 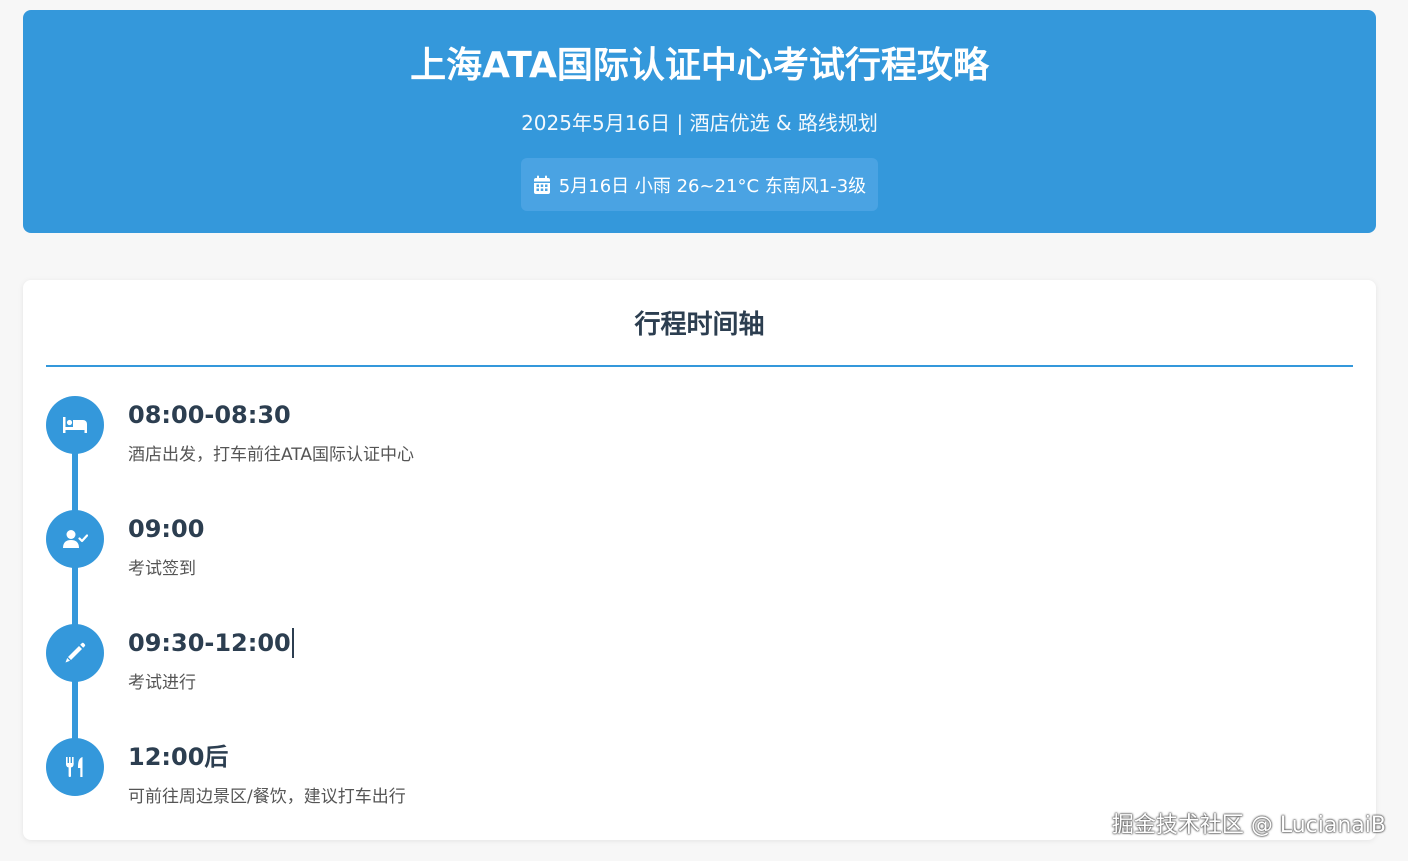 I want to click on page-subtitle: 2025年5月16日 | 酒店优选 & 路线规划, so click(x=699, y=123).